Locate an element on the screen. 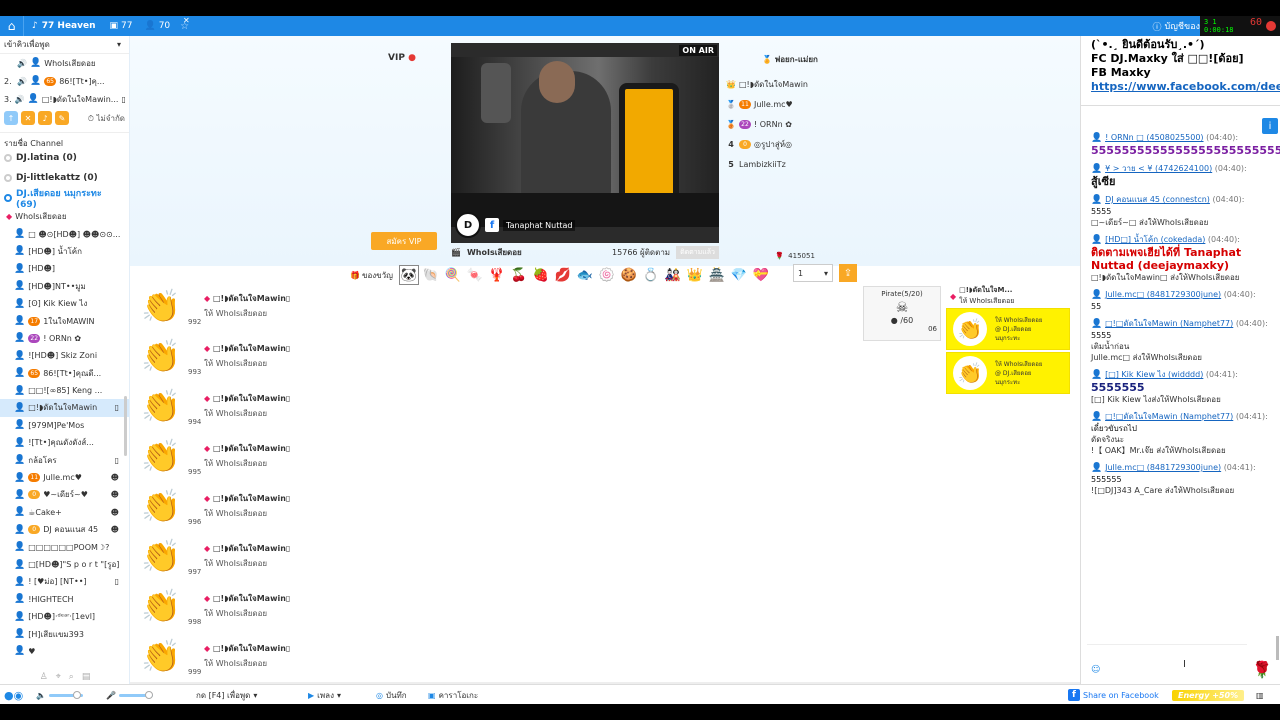 This screenshot has width=1280, height=720. gift-item-icon: 🎎 is located at coordinates (673, 275).